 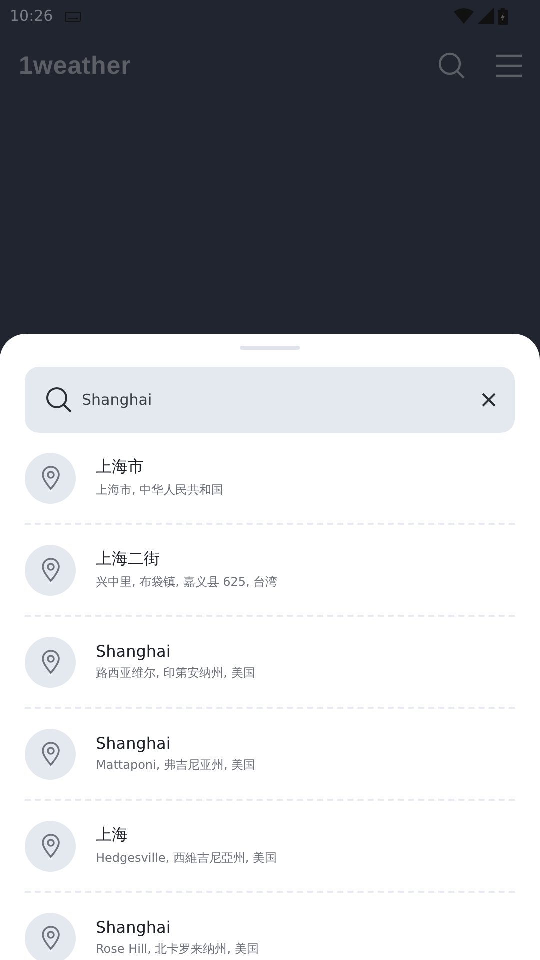 What do you see at coordinates (187, 582) in the screenshot?
I see `location-detail: 兴中里, 布袋镇, 嘉义县 625, 台湾` at bounding box center [187, 582].